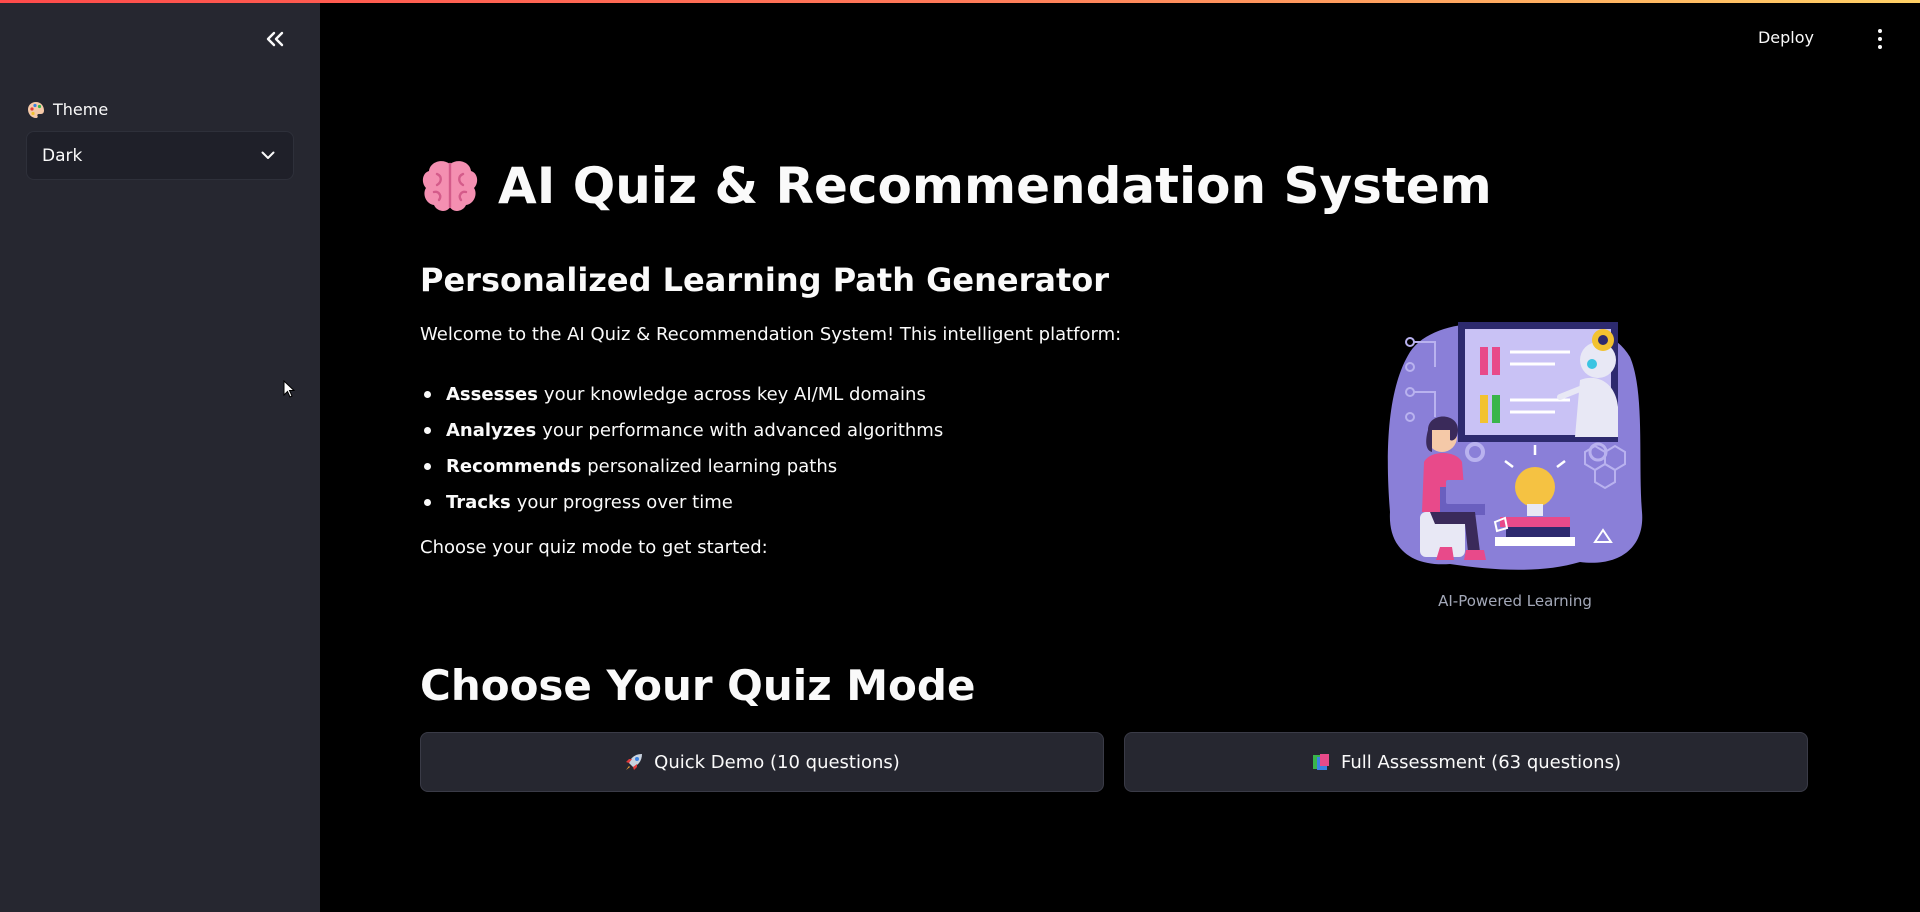  I want to click on feature-keyword: Tracks, so click(478, 502).